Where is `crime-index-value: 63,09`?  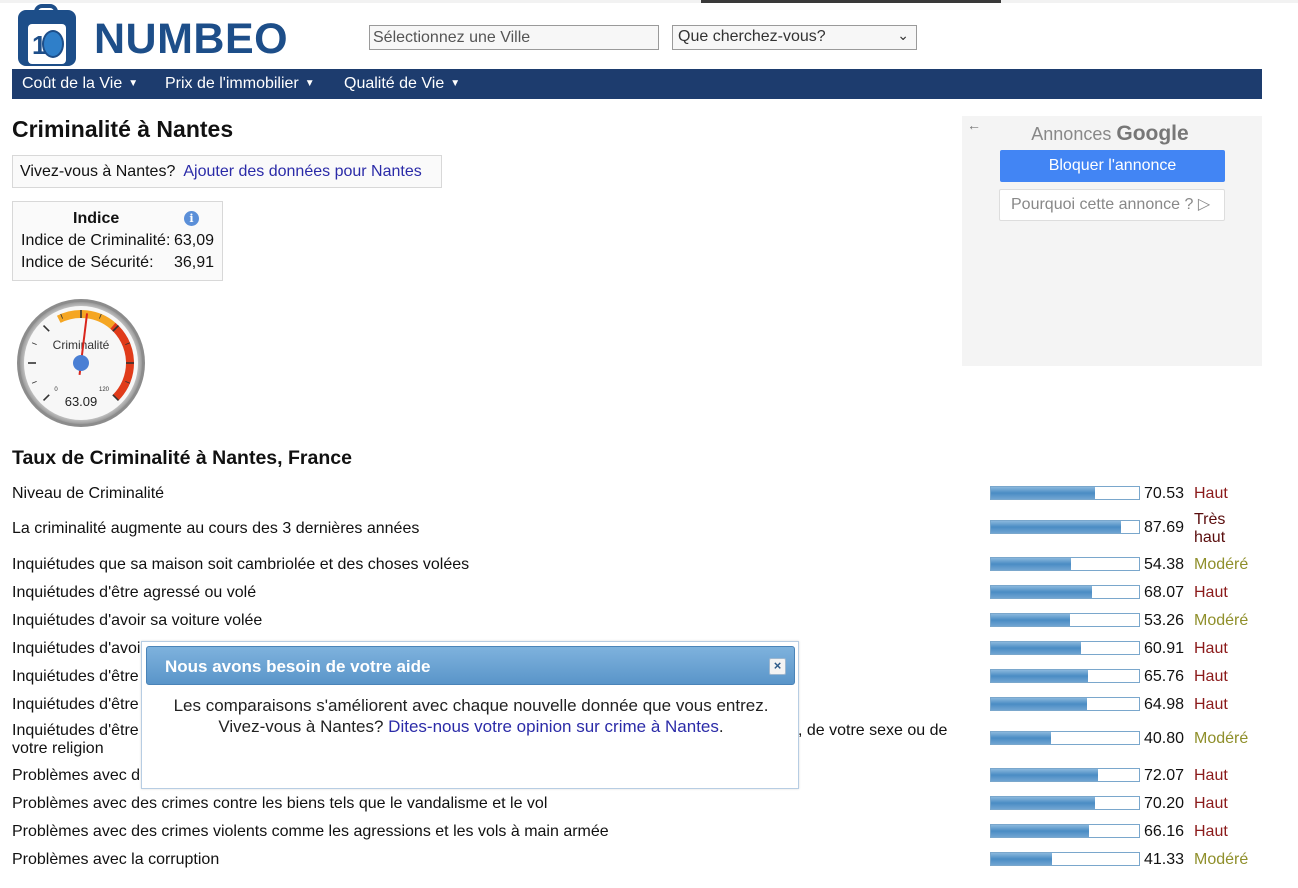
crime-index-value: 63,09 is located at coordinates (194, 240).